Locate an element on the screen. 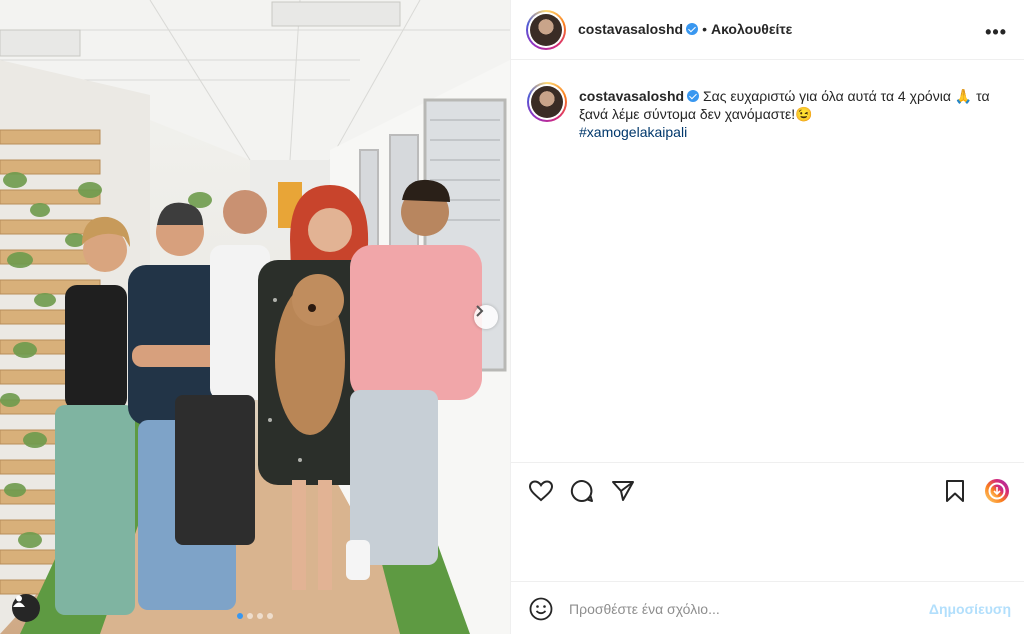 This screenshot has height=634, width=1024. comment-icon is located at coordinates (582, 491).